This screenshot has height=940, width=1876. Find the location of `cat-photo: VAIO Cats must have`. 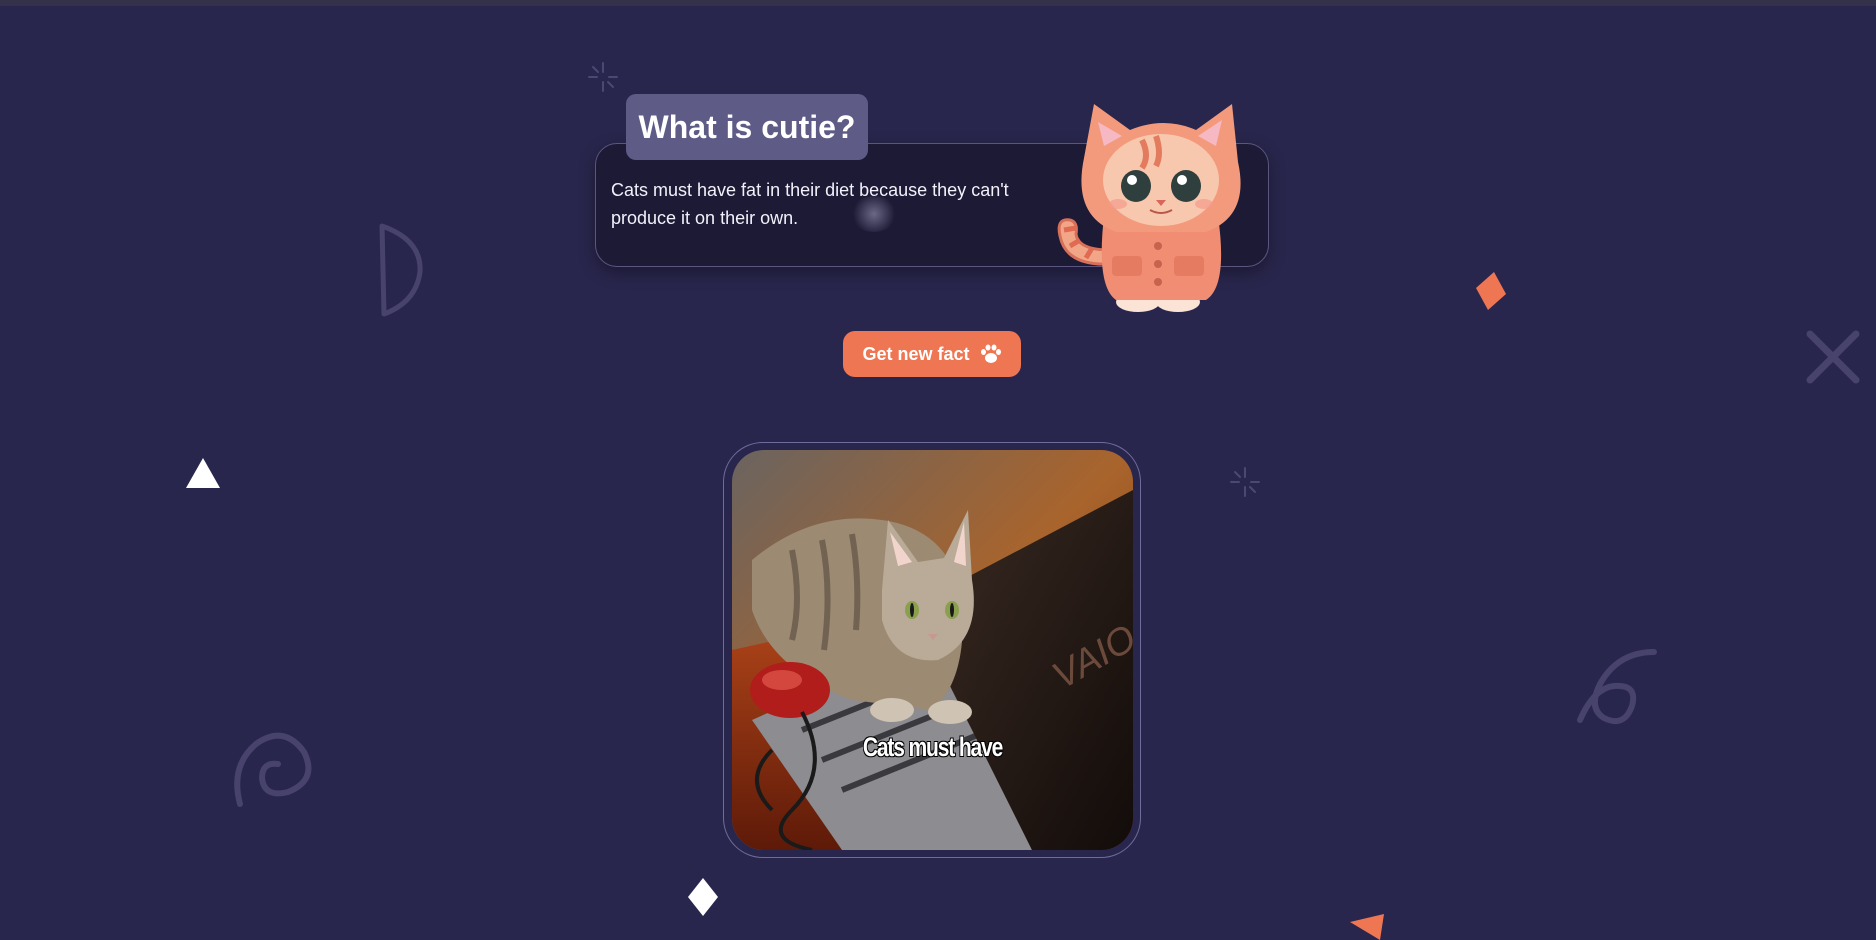

cat-photo: VAIO Cats must have is located at coordinates (932, 650).